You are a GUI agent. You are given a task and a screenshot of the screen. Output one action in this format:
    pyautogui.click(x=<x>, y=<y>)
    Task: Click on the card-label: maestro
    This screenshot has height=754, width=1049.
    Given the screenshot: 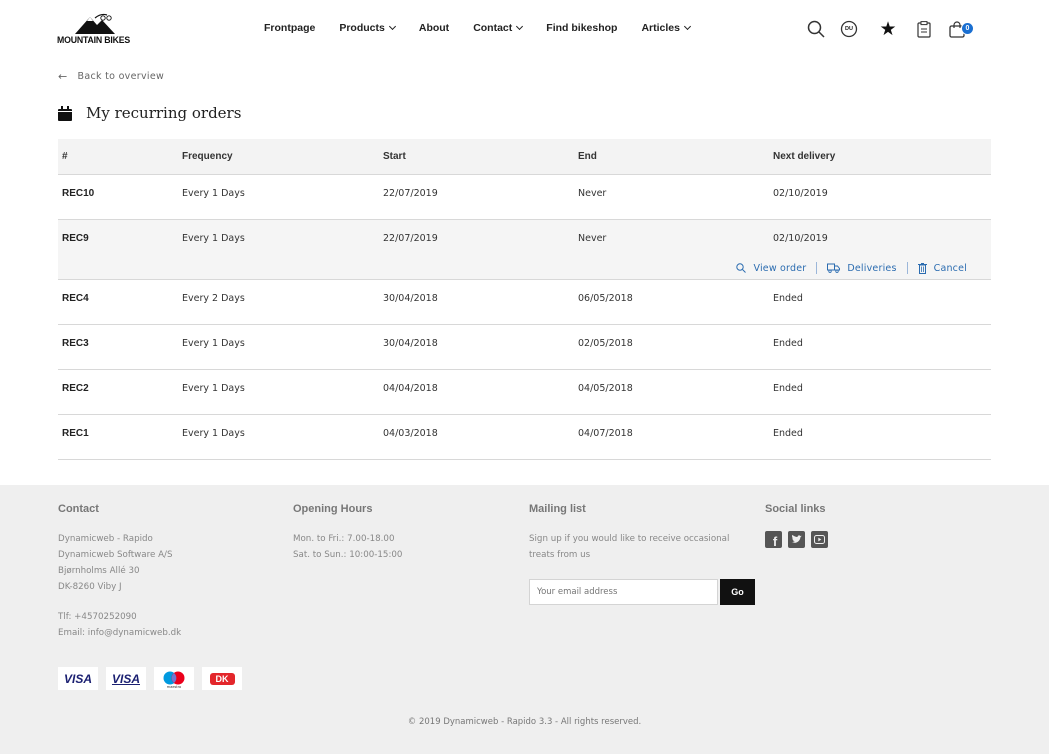 What is the action you would take?
    pyautogui.click(x=174, y=687)
    